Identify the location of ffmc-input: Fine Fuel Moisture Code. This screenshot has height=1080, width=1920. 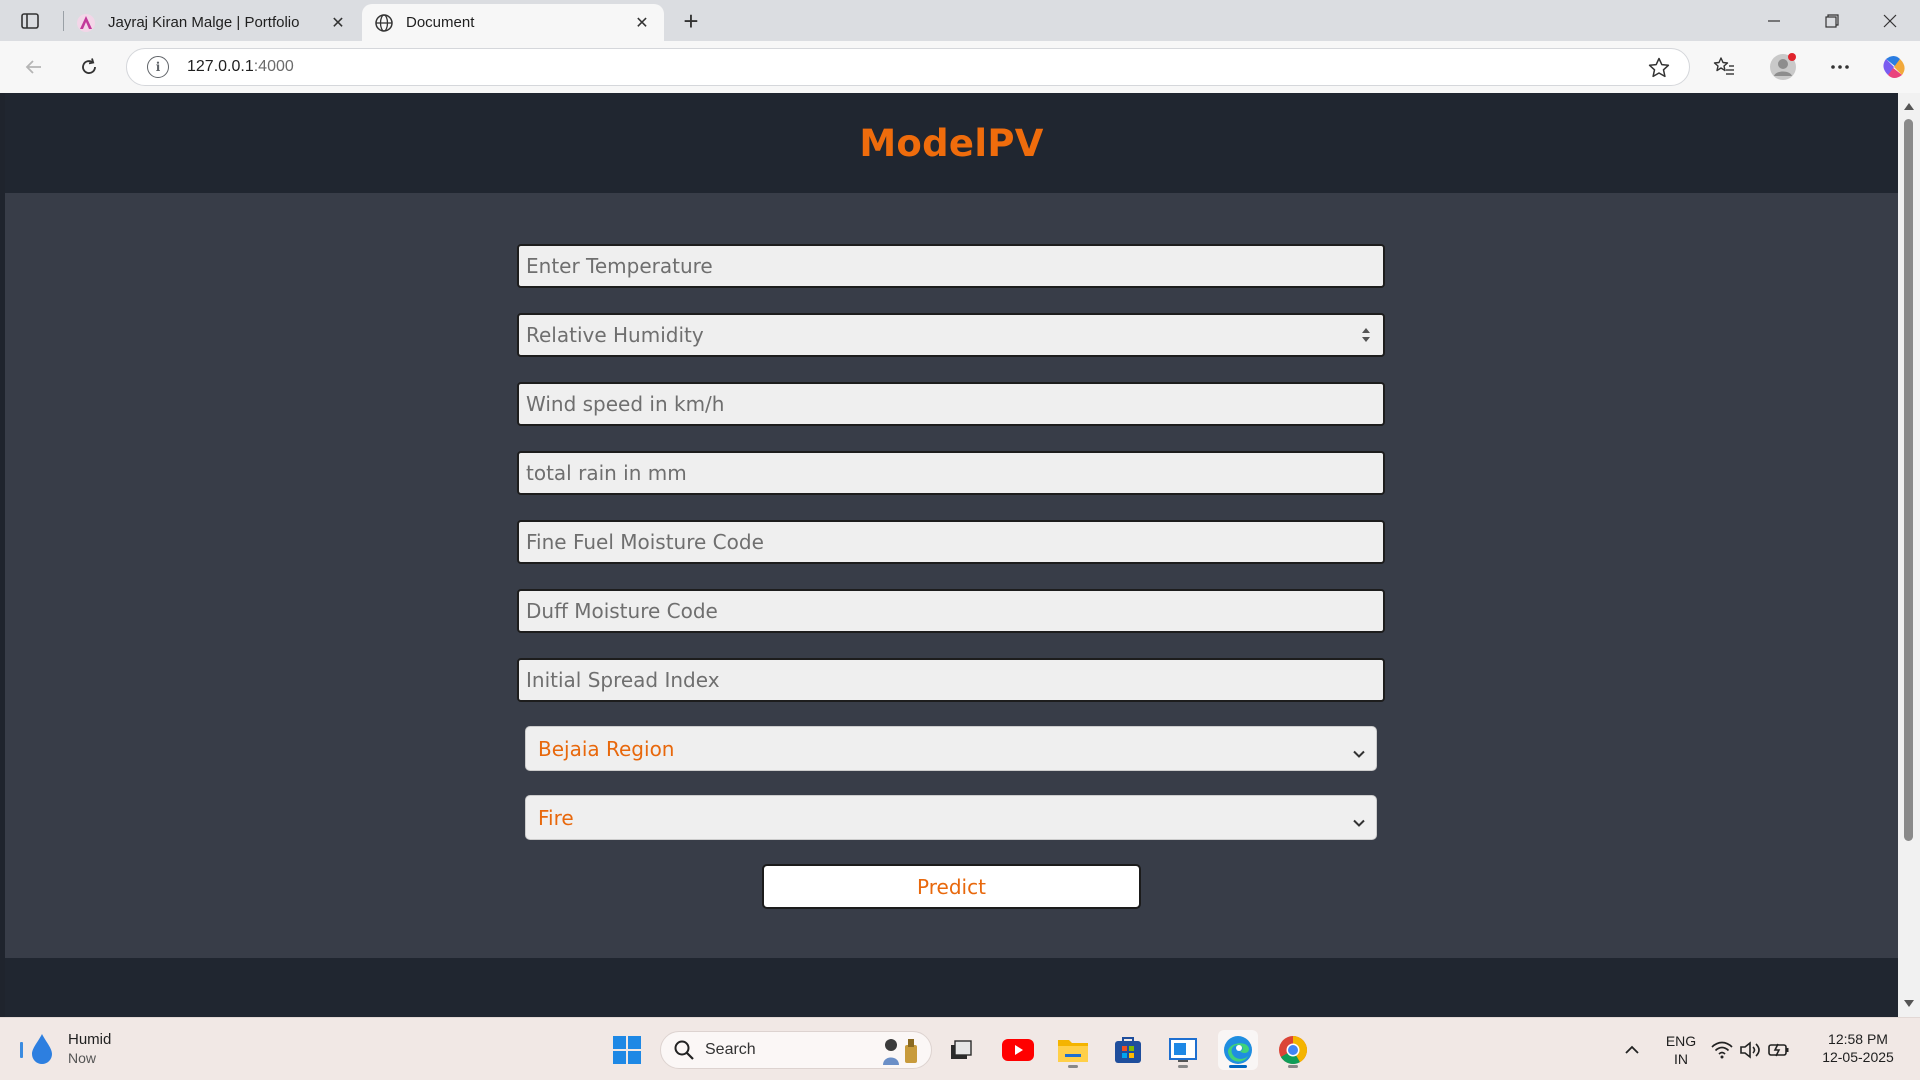
(951, 542).